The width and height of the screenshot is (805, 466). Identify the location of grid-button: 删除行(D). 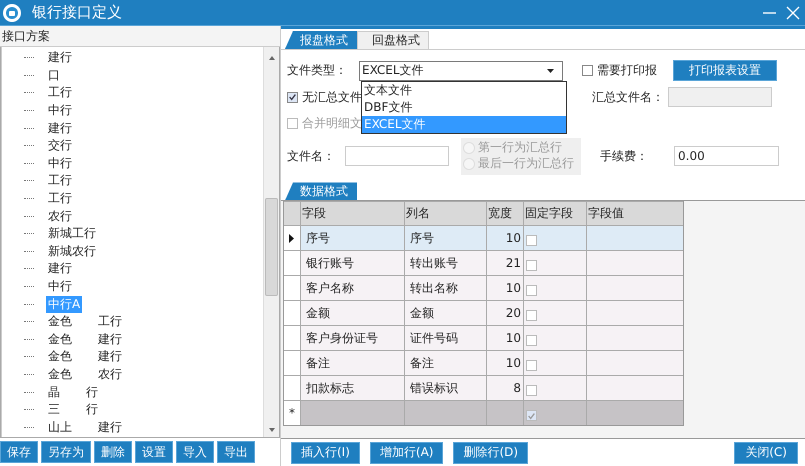
(490, 453).